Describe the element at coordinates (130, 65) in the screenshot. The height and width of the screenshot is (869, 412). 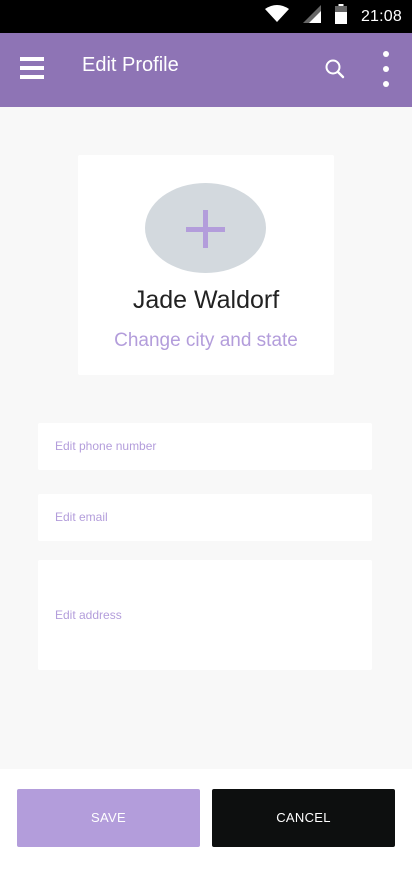
I see `page-title: Edit Profile` at that location.